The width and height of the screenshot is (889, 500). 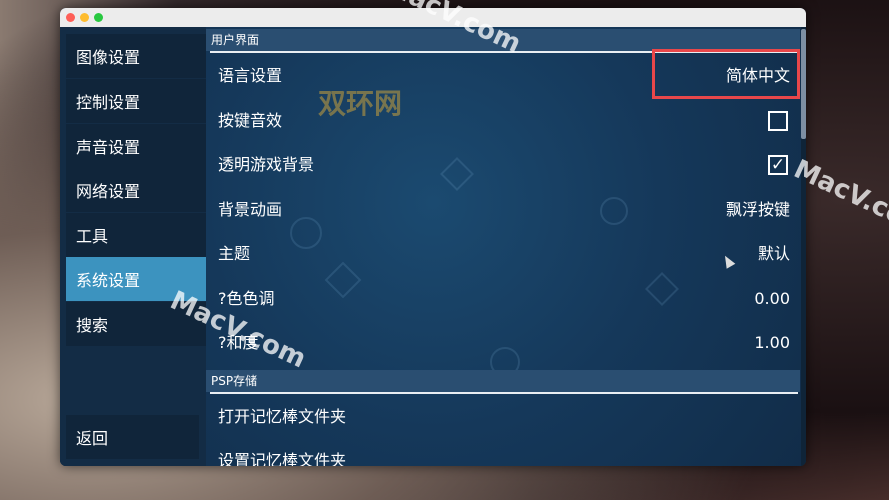 What do you see at coordinates (238, 342) in the screenshot?
I see `setting-label: ?和度` at bounding box center [238, 342].